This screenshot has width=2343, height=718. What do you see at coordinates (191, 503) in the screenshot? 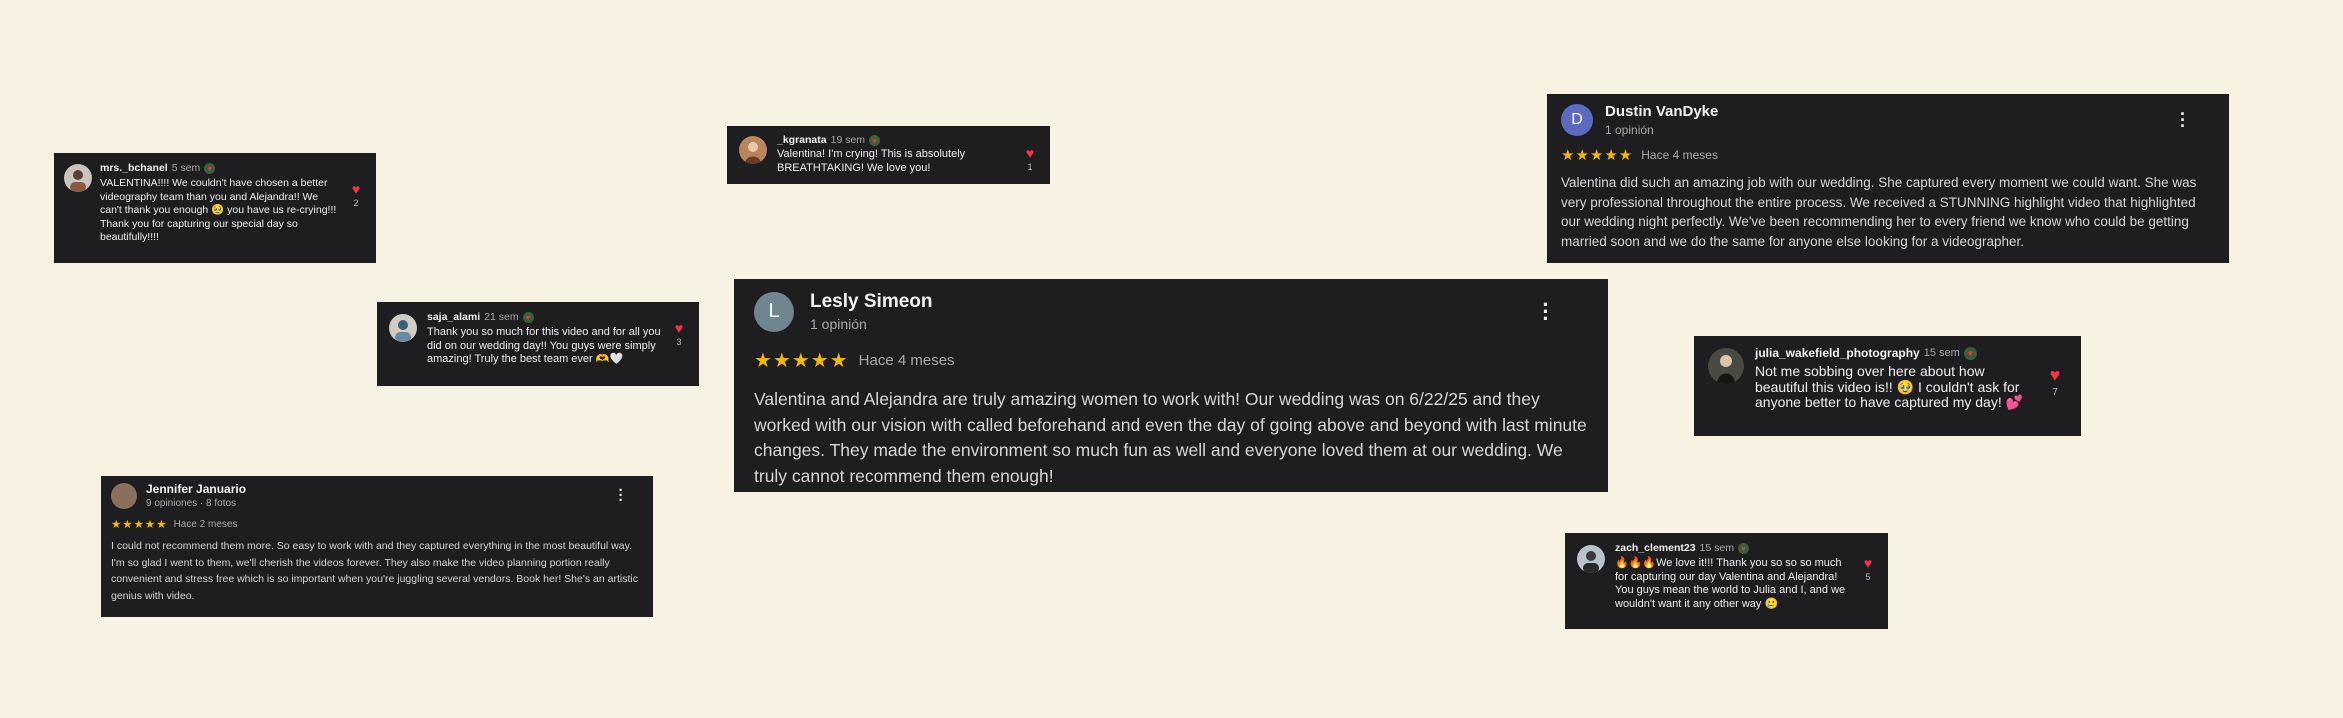
I see `reviewer-review-count: 9 opiniones · 8 fotos` at bounding box center [191, 503].